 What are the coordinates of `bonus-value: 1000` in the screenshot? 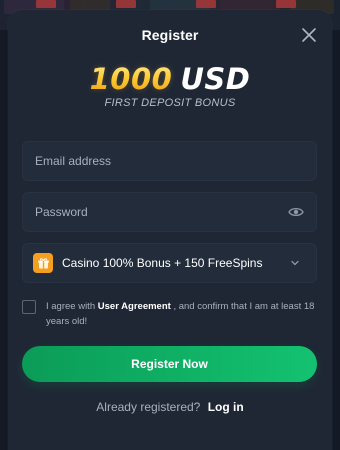 It's located at (131, 79).